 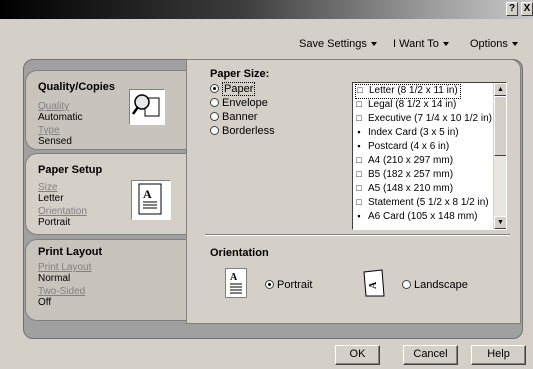 I want to click on type-link: Type, so click(x=49, y=130).